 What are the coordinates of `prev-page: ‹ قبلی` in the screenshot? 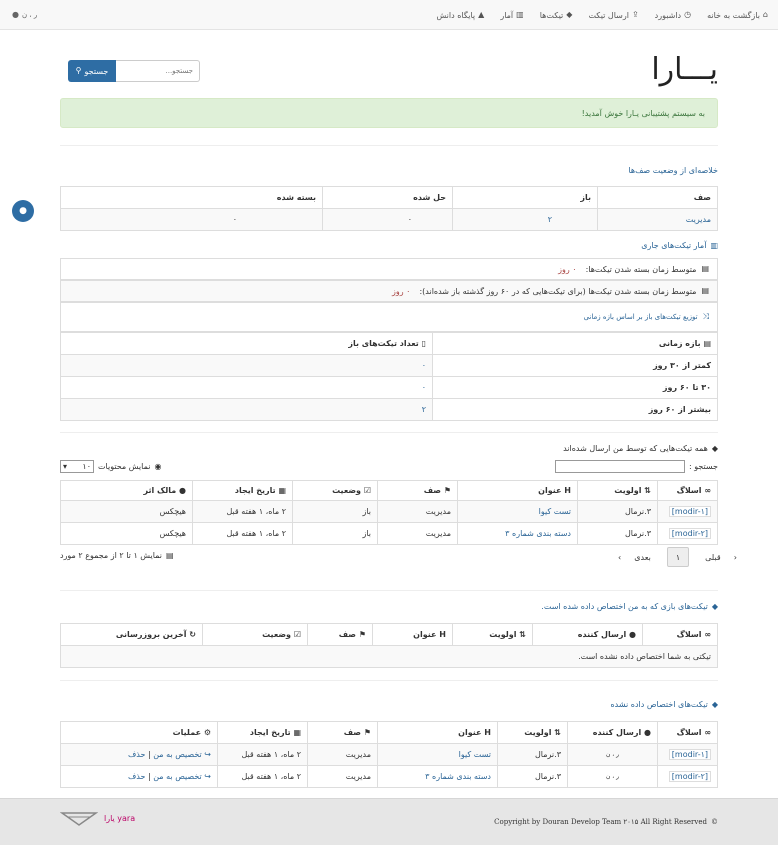 It's located at (717, 557).